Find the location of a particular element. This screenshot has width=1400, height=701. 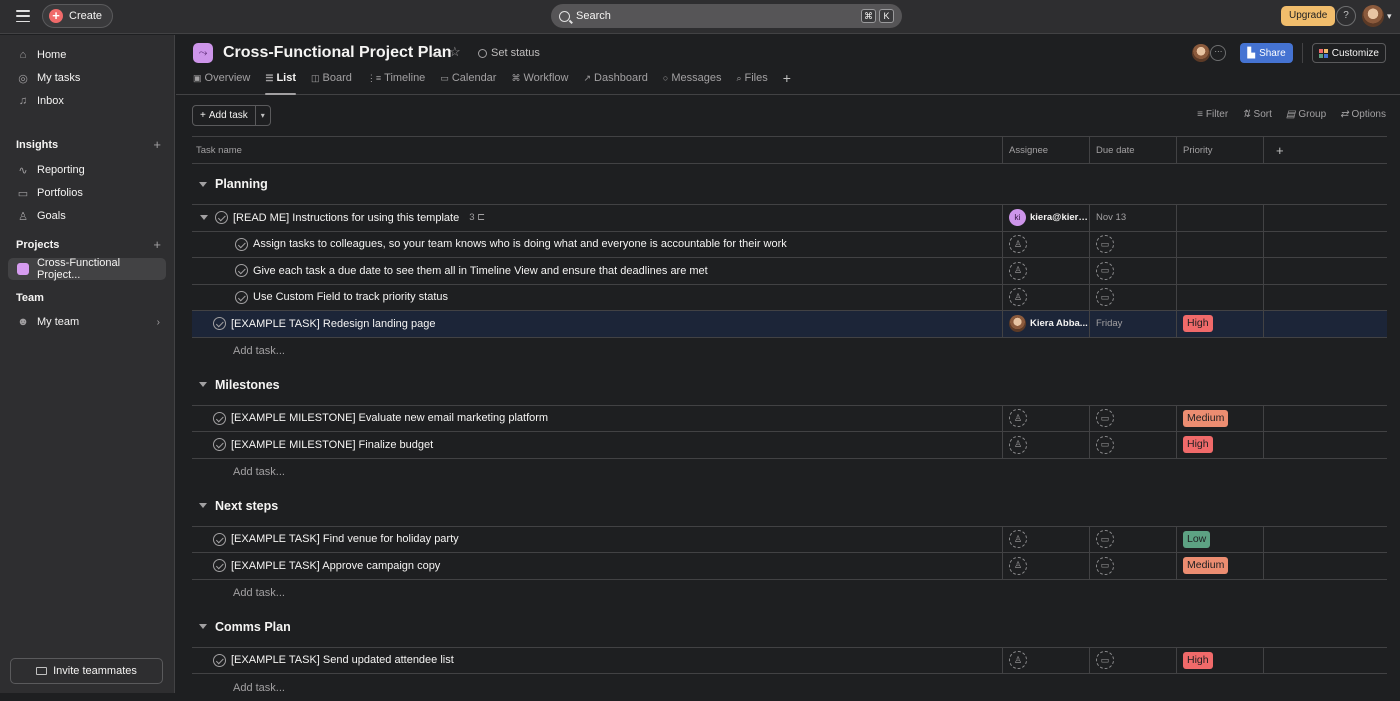

column-due-date: Due date is located at coordinates (1132, 150).